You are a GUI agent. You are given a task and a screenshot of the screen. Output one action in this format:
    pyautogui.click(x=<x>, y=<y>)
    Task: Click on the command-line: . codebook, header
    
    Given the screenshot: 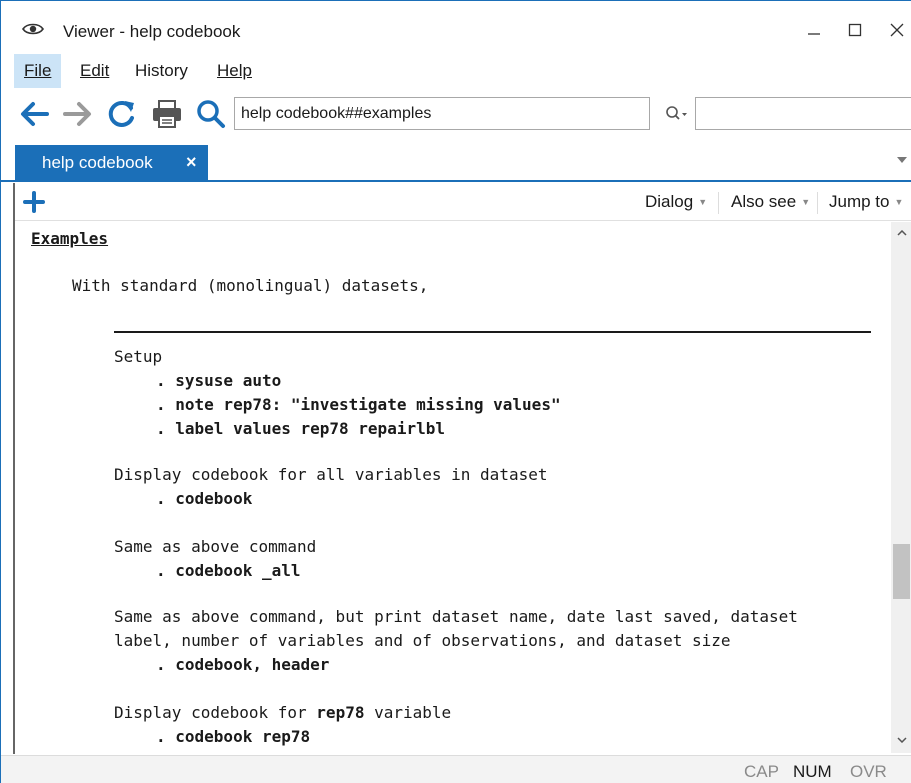 What is the action you would take?
    pyautogui.click(x=242, y=664)
    